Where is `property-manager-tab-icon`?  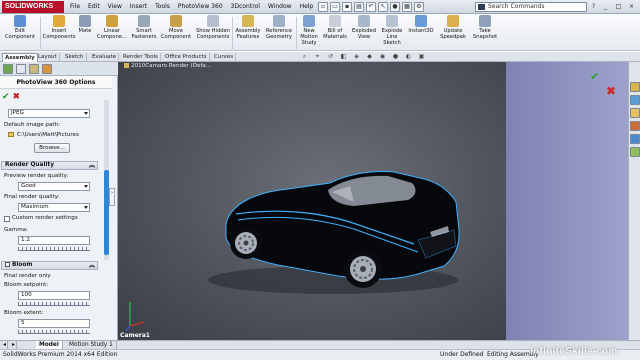 property-manager-tab-icon is located at coordinates (21, 69).